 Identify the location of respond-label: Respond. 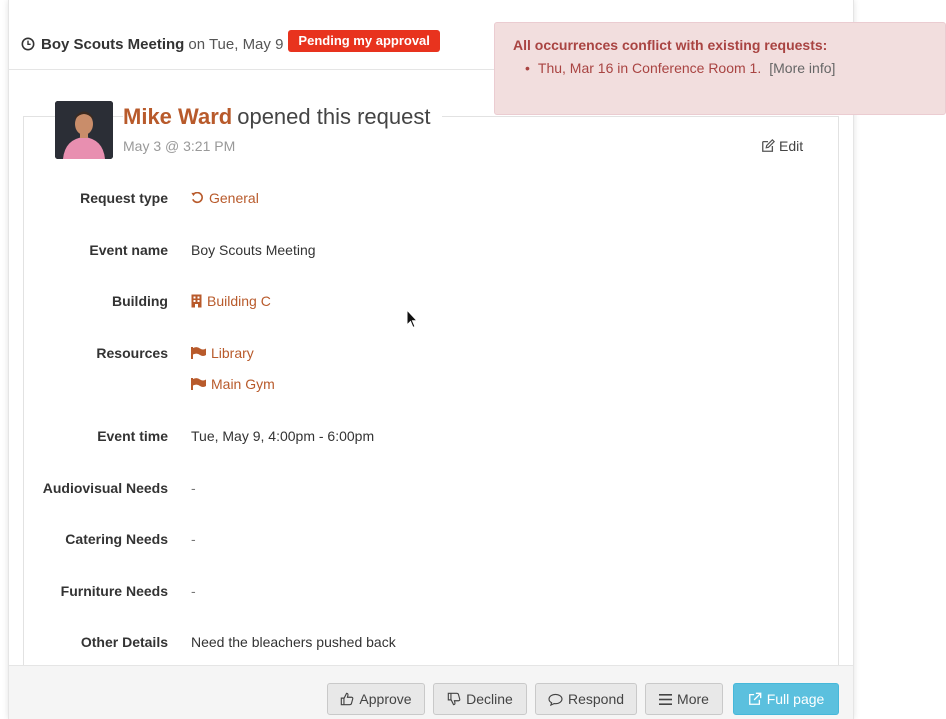
(596, 699).